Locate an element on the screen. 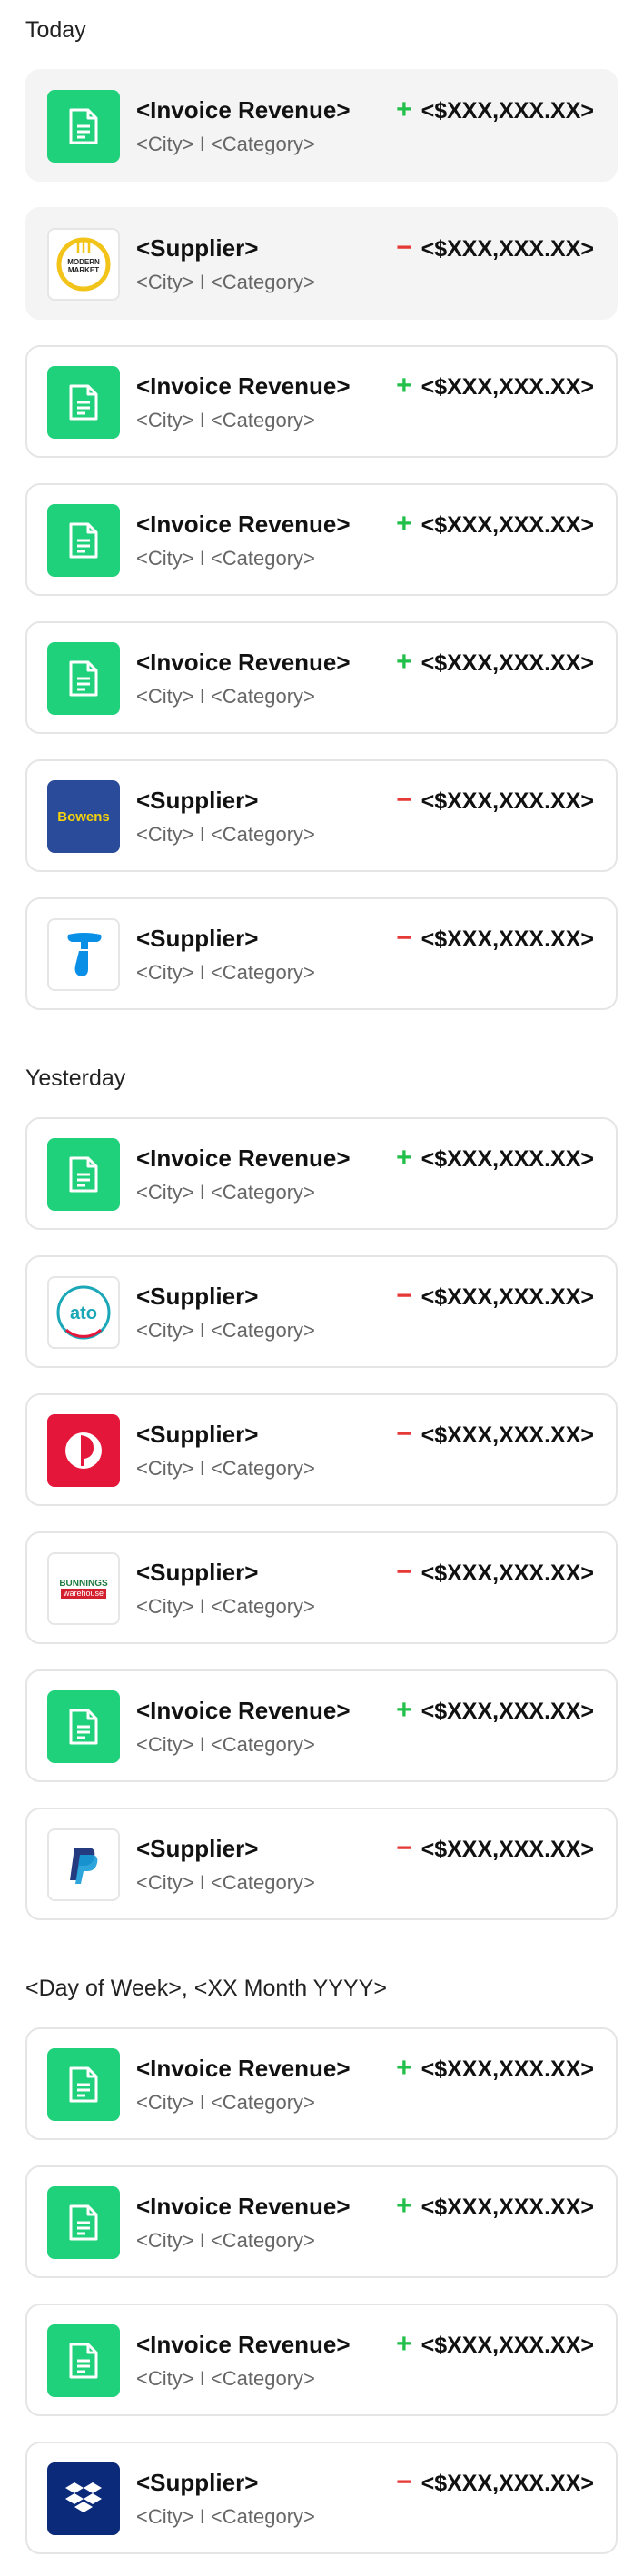  modern-market-logo-line2: MARKET is located at coordinates (83, 270).